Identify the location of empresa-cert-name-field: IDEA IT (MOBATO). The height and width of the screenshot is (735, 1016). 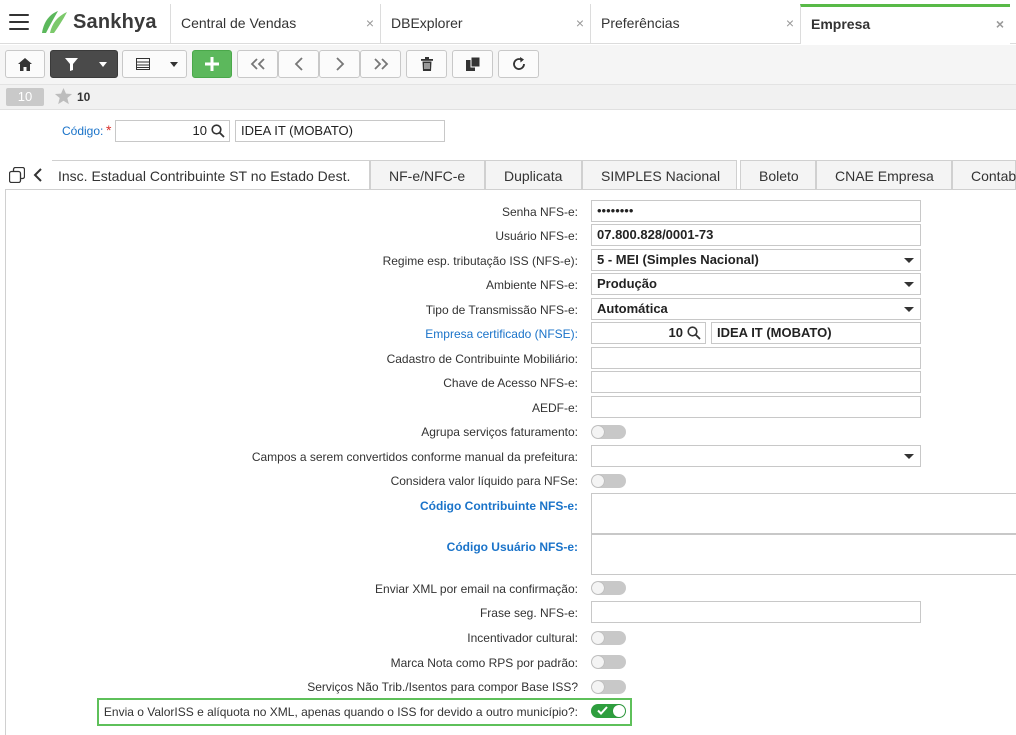
(816, 333).